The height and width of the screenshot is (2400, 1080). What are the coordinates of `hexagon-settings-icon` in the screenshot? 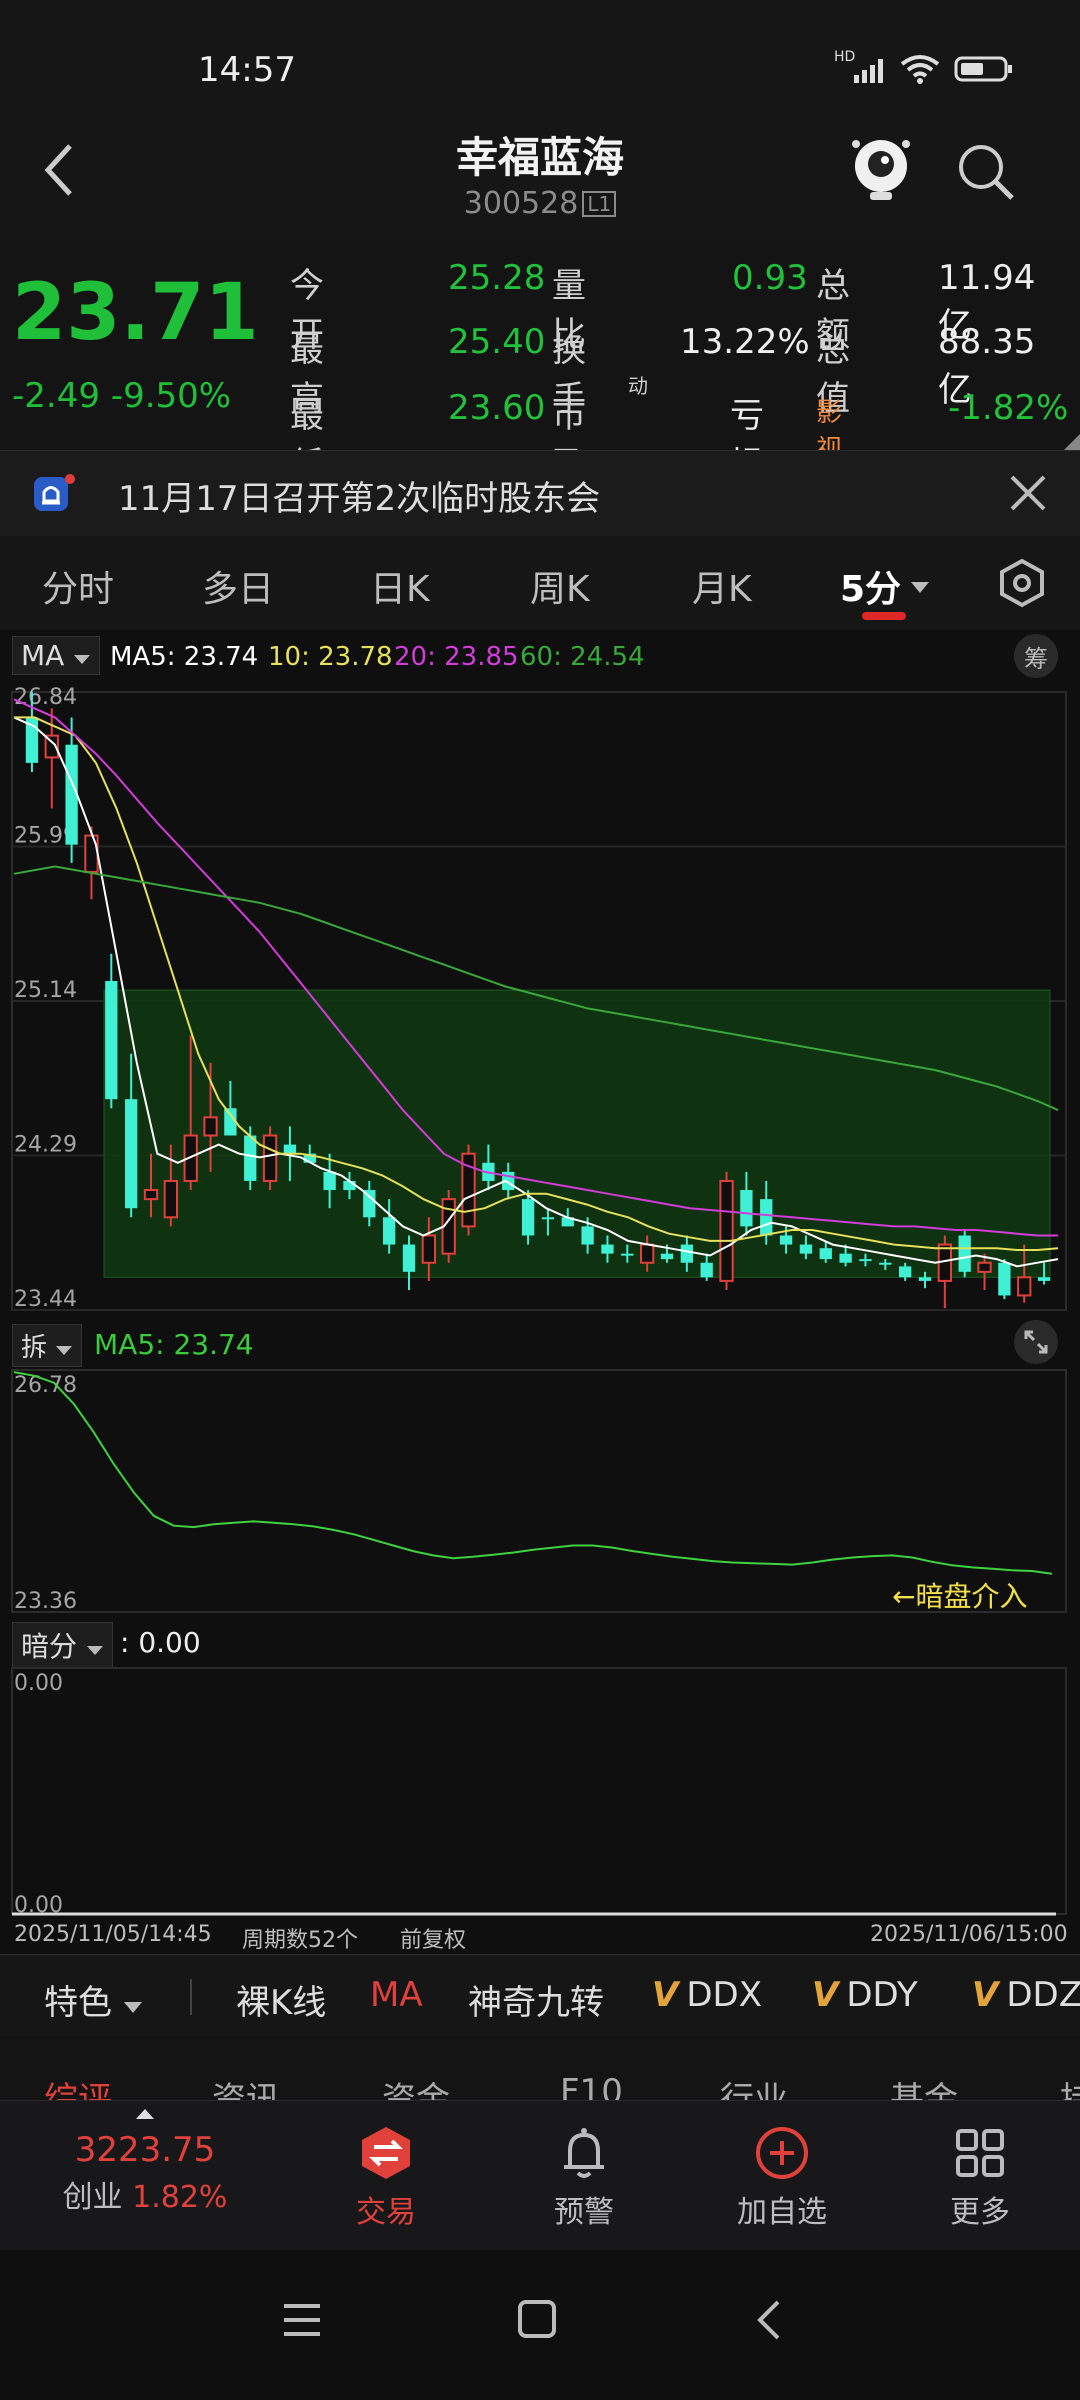 It's located at (1022, 583).